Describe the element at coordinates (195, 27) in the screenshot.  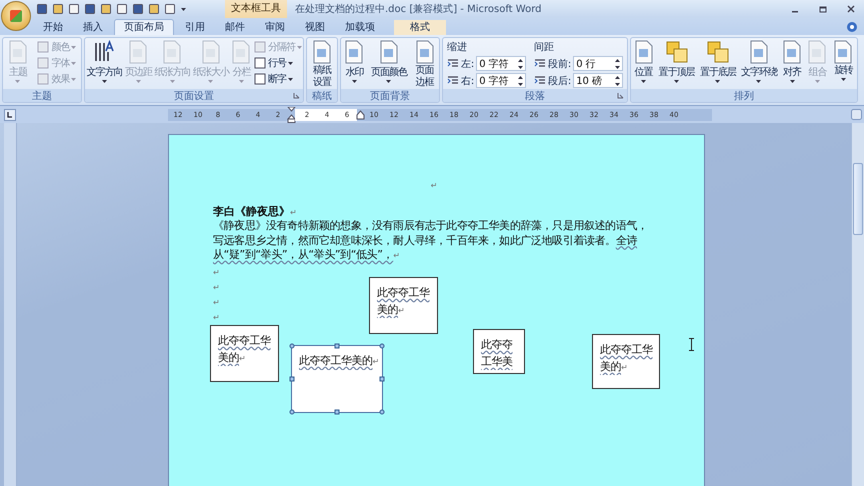
I see `ribbon-tab: 引用` at that location.